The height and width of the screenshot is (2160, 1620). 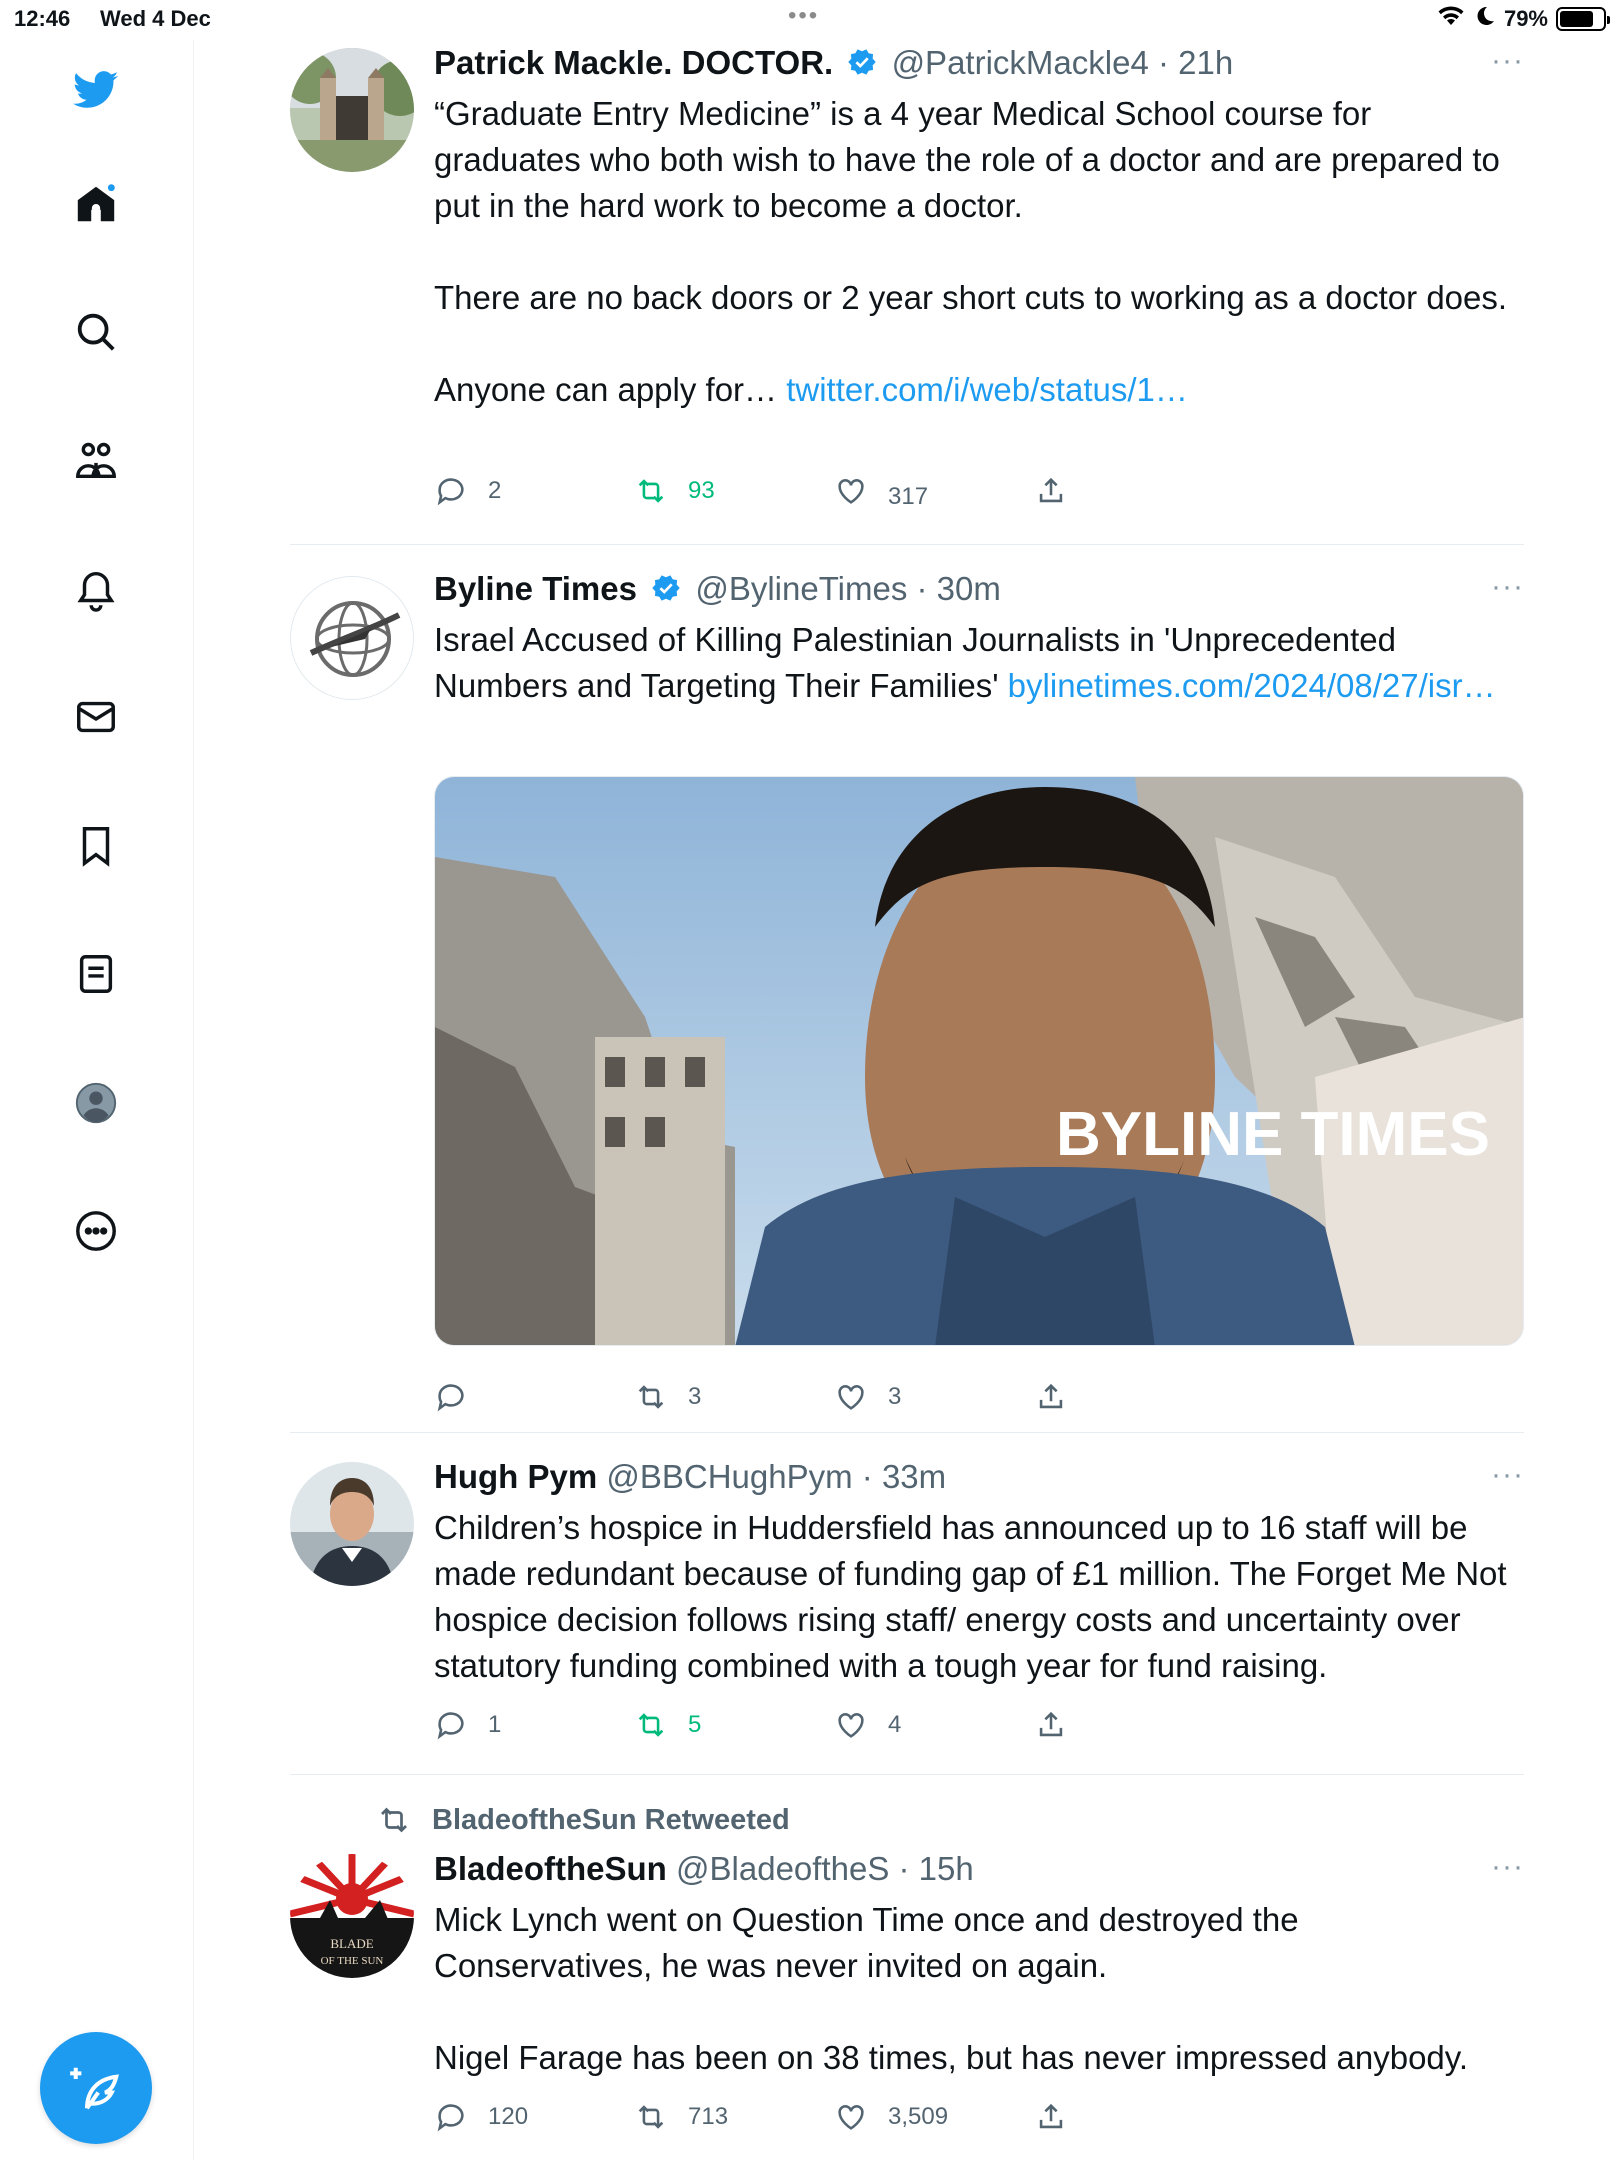 What do you see at coordinates (96, 1103) in the screenshot?
I see `profile-icon` at bounding box center [96, 1103].